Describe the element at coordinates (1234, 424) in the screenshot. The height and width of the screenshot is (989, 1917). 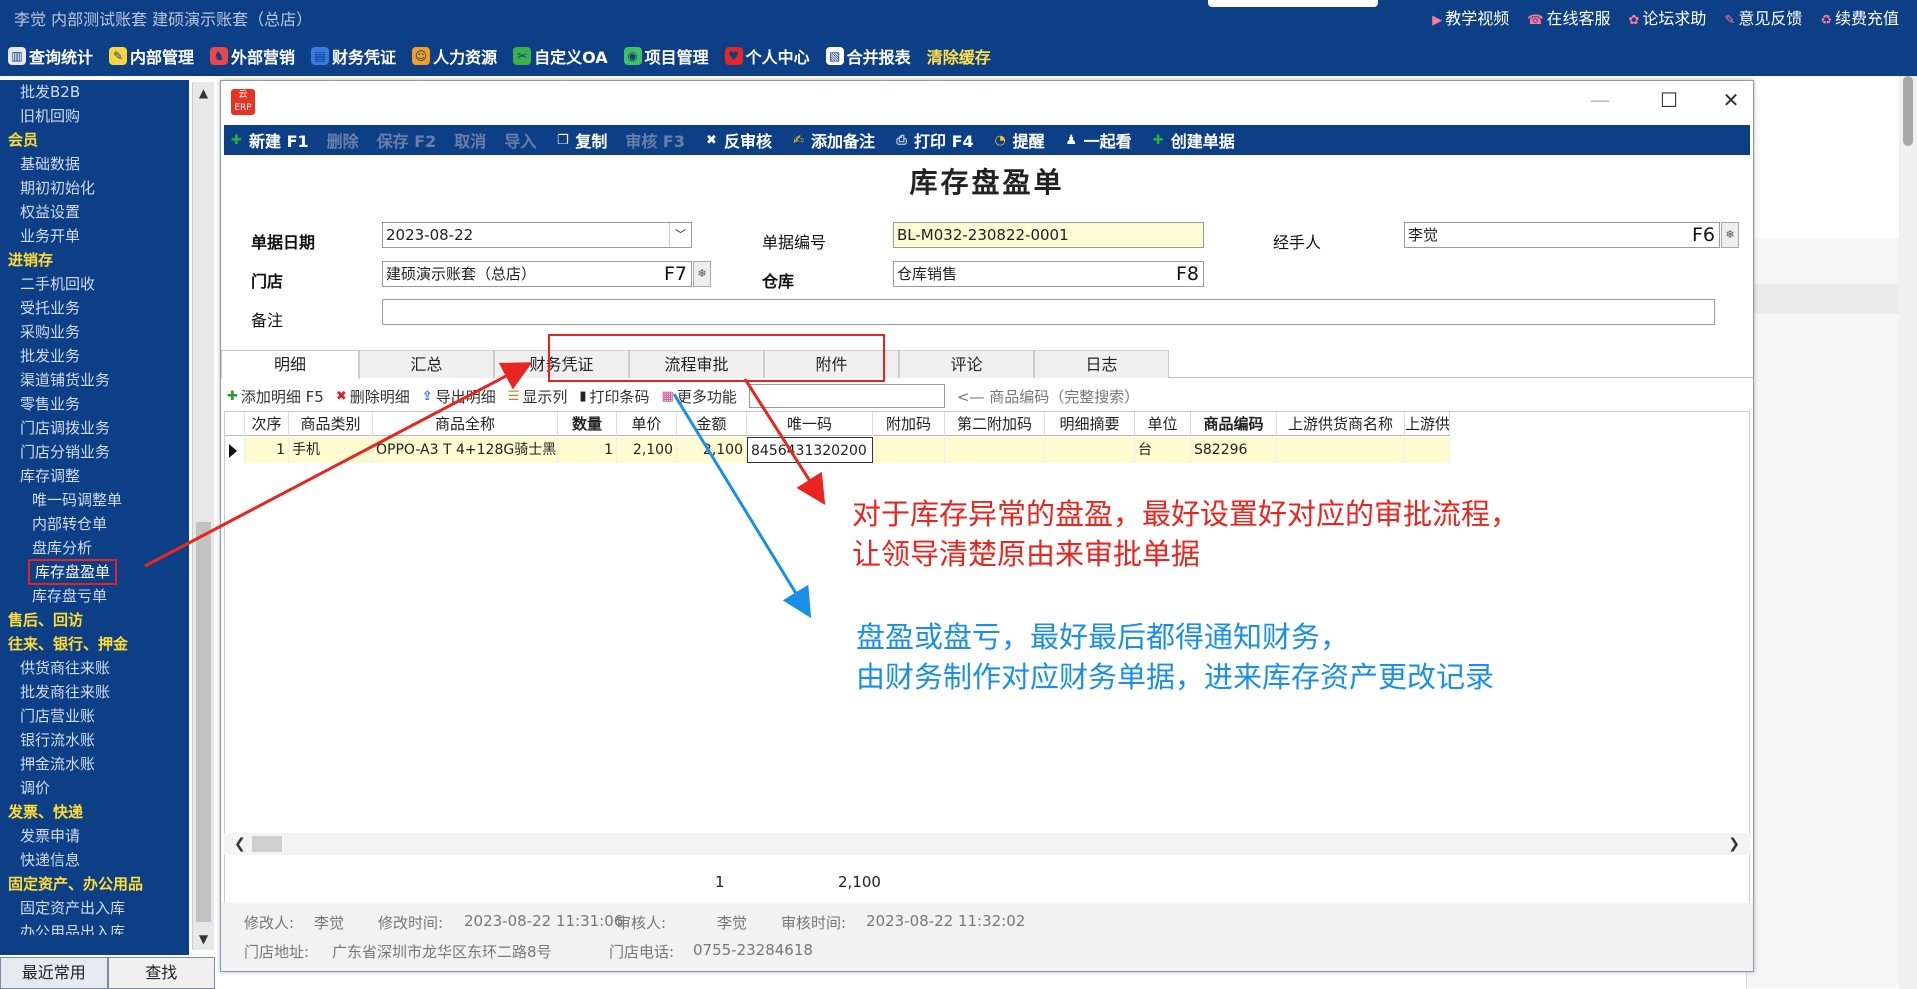
I see `column-header-11: 商品编码` at that location.